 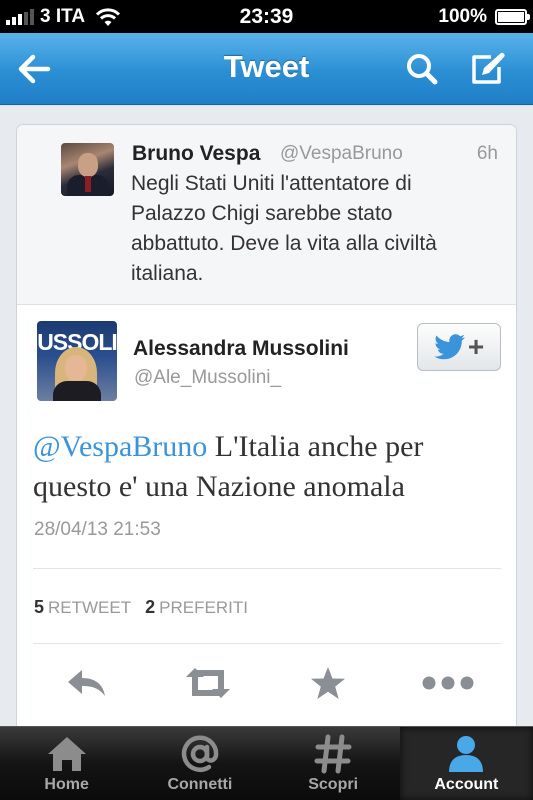 I want to click on reply-icon, so click(x=86, y=683).